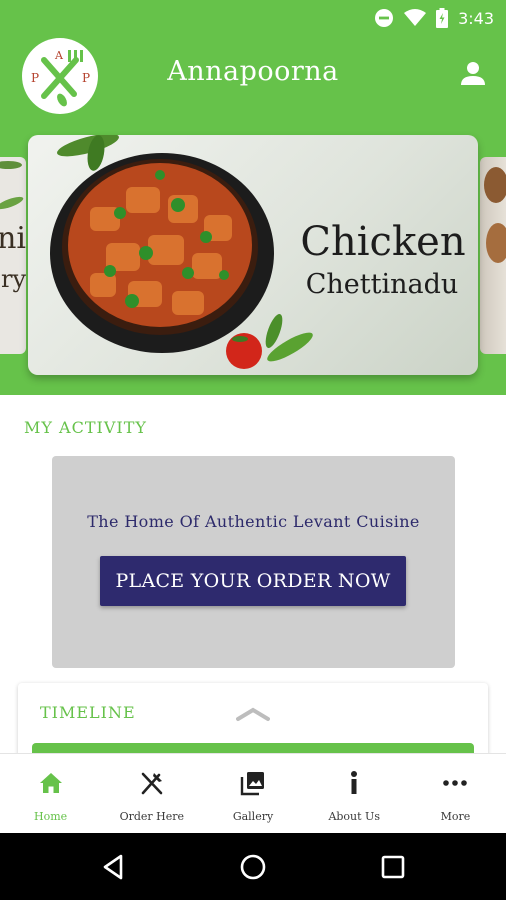 The height and width of the screenshot is (900, 506). I want to click on place-order-button: PLACE YOUR ORDER NOW, so click(253, 581).